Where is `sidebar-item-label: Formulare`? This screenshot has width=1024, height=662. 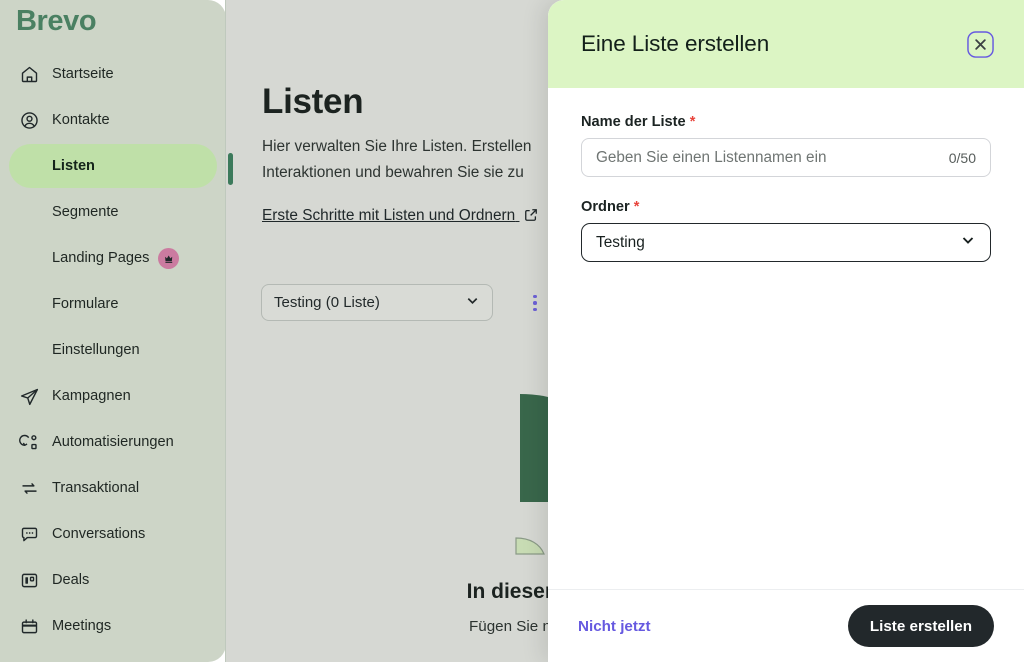
sidebar-item-label: Formulare is located at coordinates (85, 304).